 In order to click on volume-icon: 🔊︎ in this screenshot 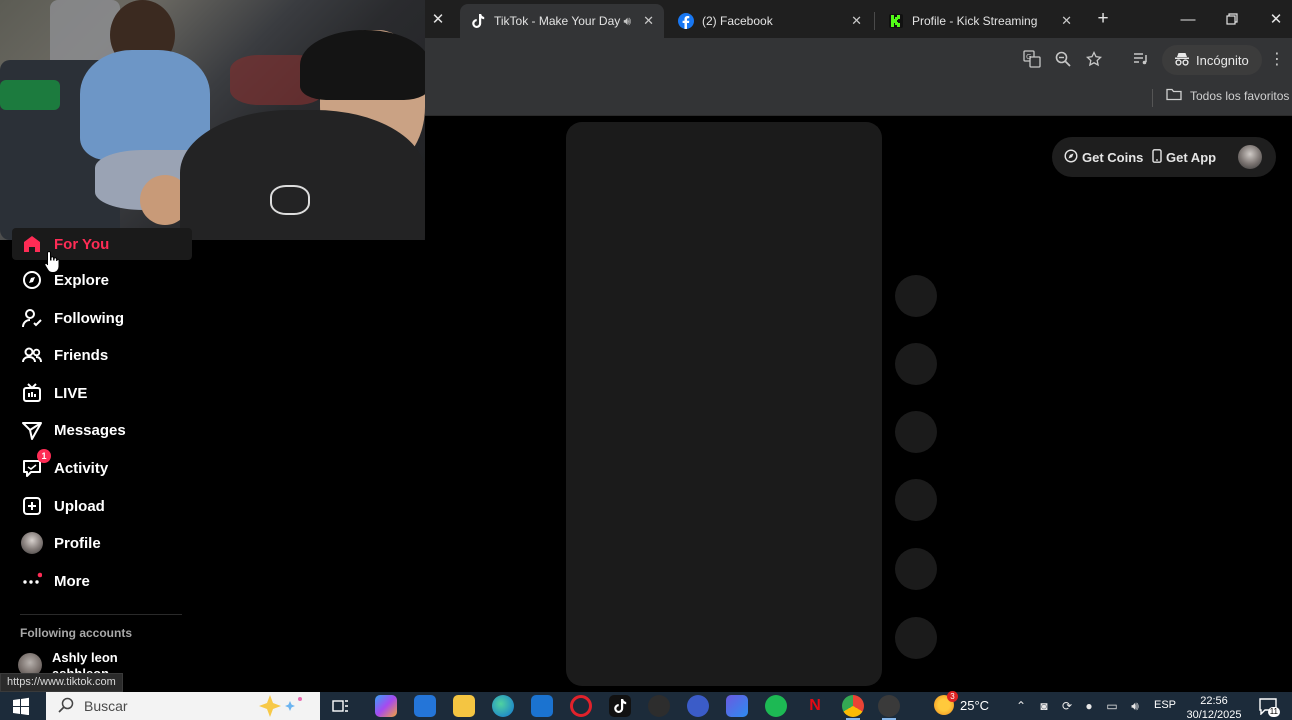, I will do `click(1135, 706)`.